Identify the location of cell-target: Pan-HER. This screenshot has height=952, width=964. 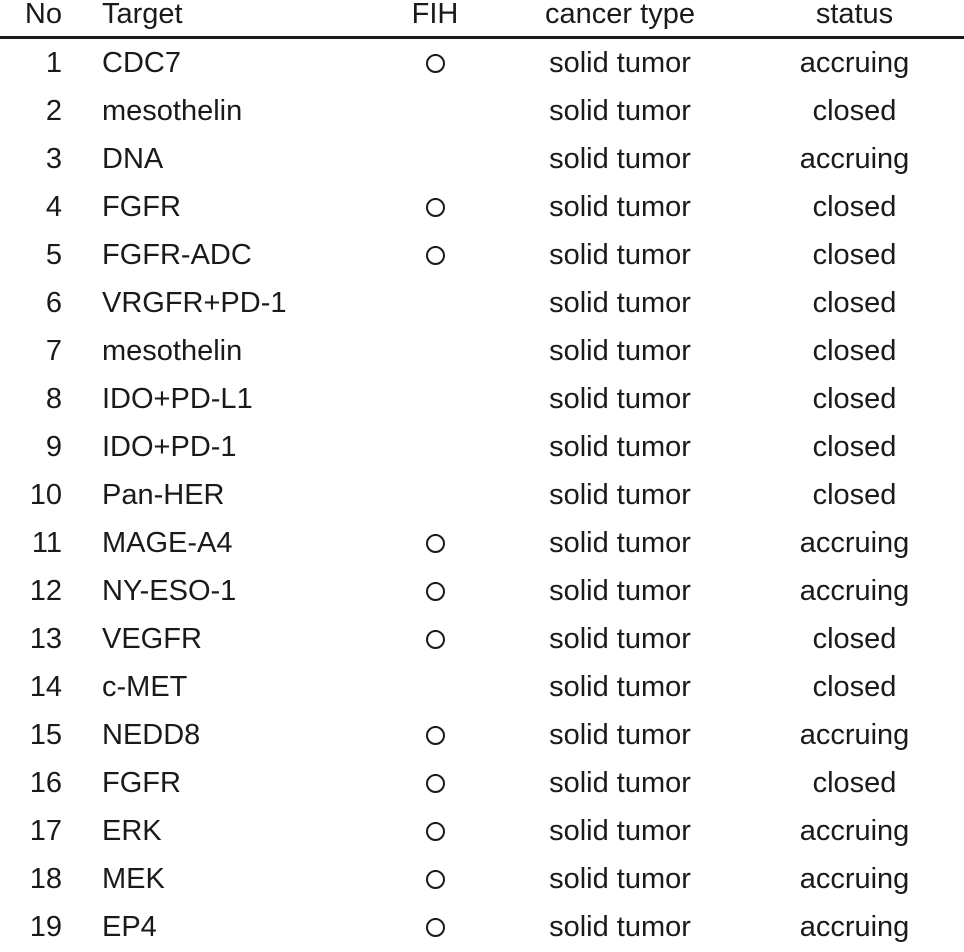
(163, 494).